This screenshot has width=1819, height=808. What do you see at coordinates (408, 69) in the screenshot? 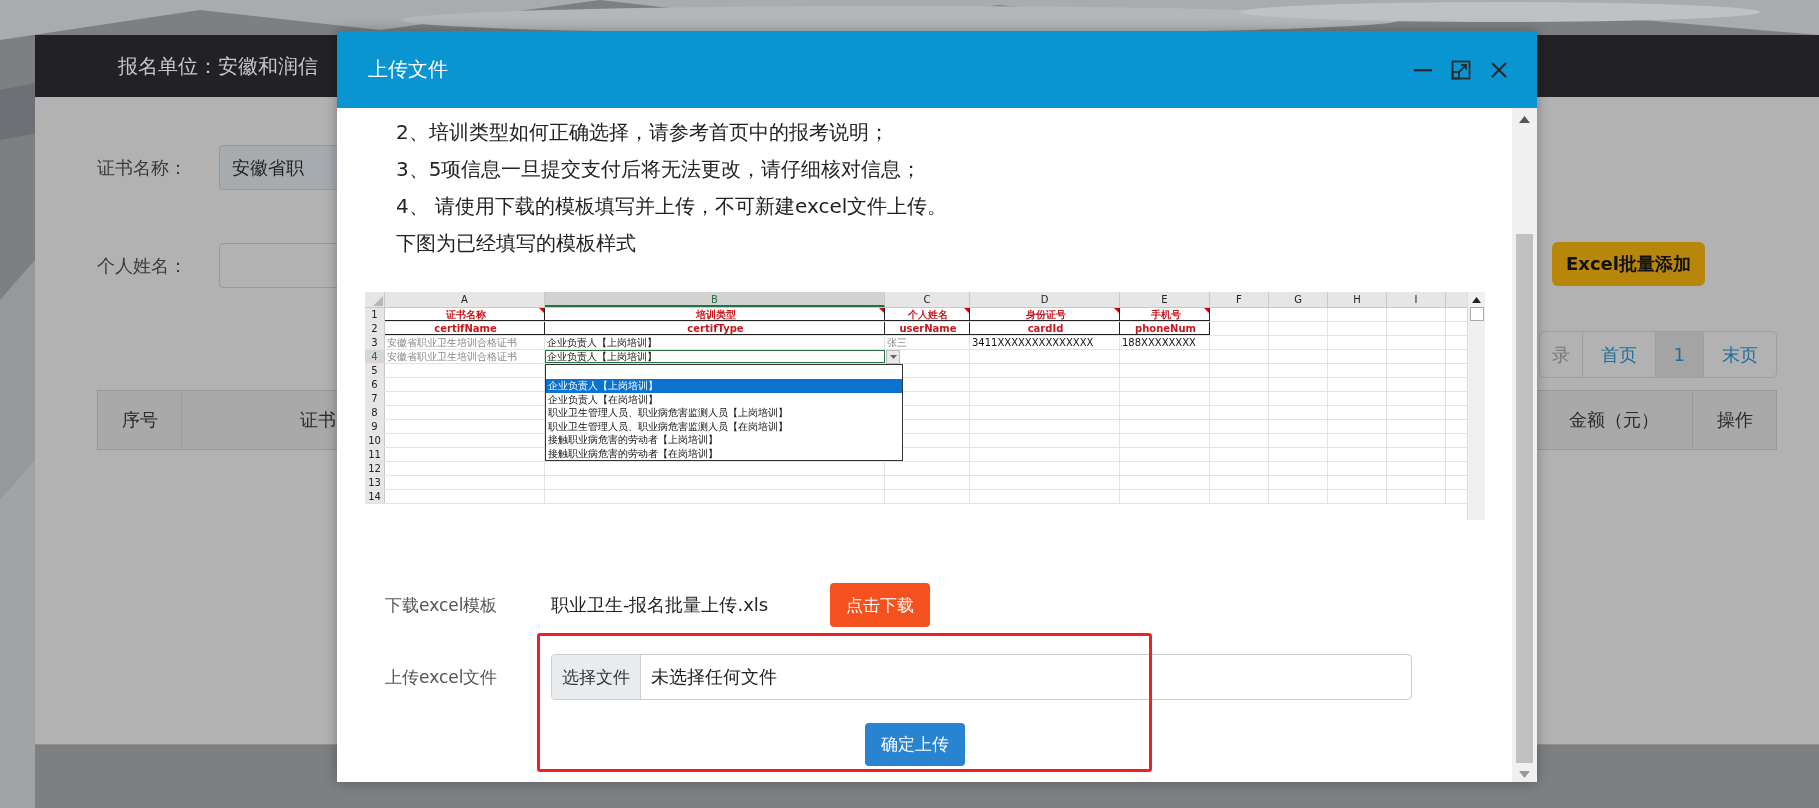
I see `dialog-title: 上传文件` at bounding box center [408, 69].